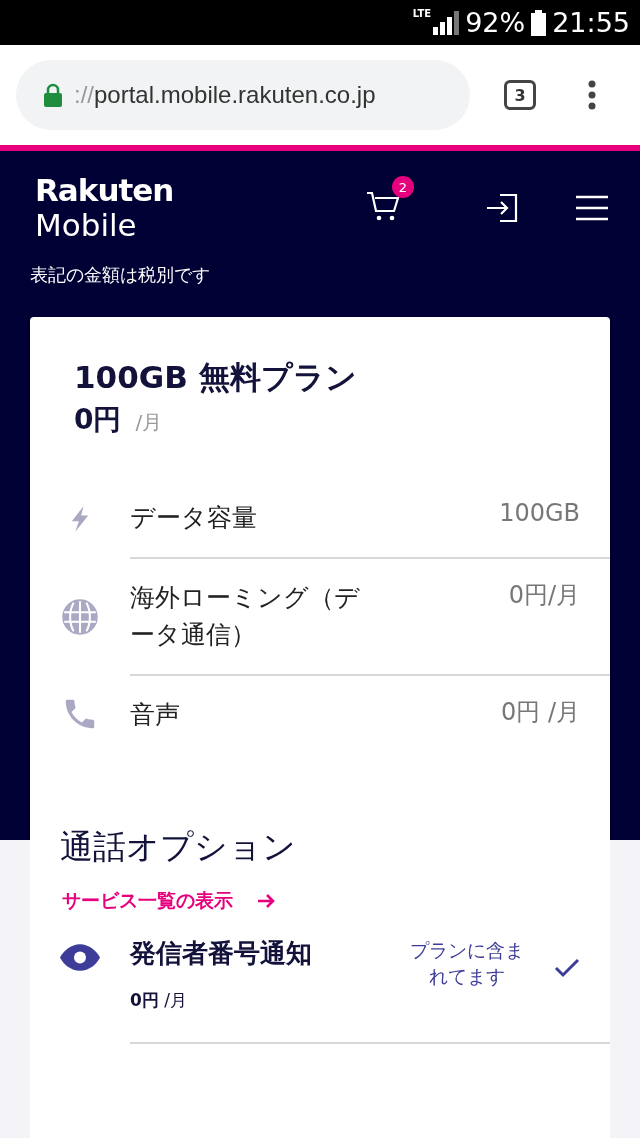  What do you see at coordinates (245, 616) in the screenshot?
I see `feature-label: 海外ローミング（データ通信）` at bounding box center [245, 616].